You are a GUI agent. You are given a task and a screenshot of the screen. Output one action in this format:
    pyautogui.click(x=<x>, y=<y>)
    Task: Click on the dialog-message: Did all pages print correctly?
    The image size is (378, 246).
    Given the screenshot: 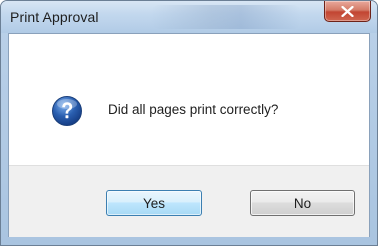 What is the action you would take?
    pyautogui.click(x=193, y=109)
    